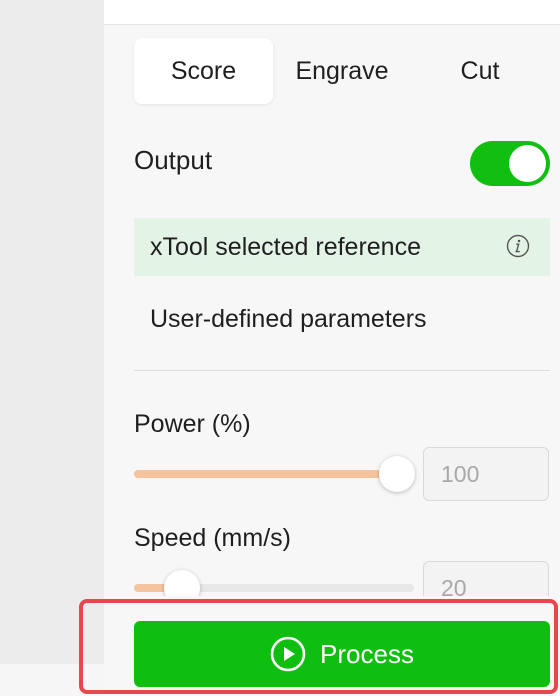 This screenshot has width=560, height=696. What do you see at coordinates (486, 474) in the screenshot?
I see `power-input: 100` at bounding box center [486, 474].